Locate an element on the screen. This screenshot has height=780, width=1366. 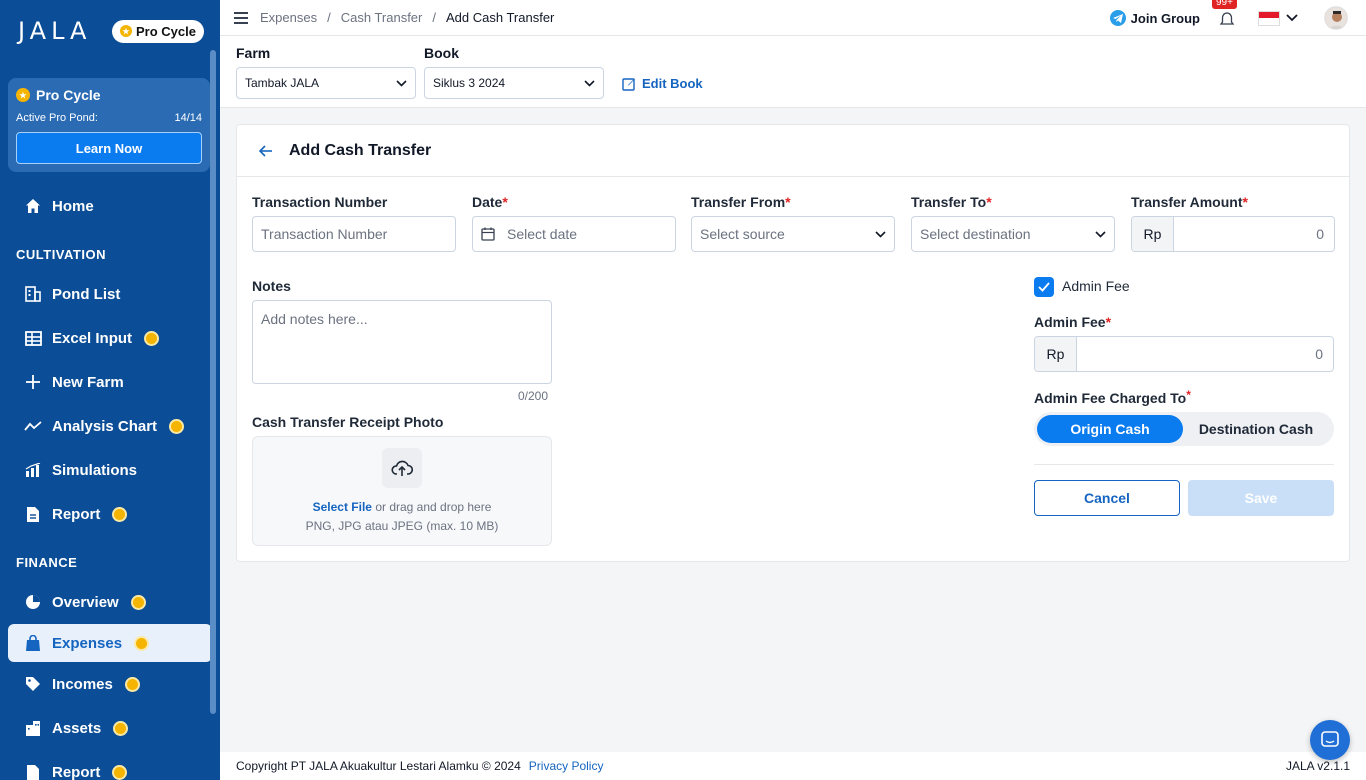
language-selector is located at coordinates (1274, 18).